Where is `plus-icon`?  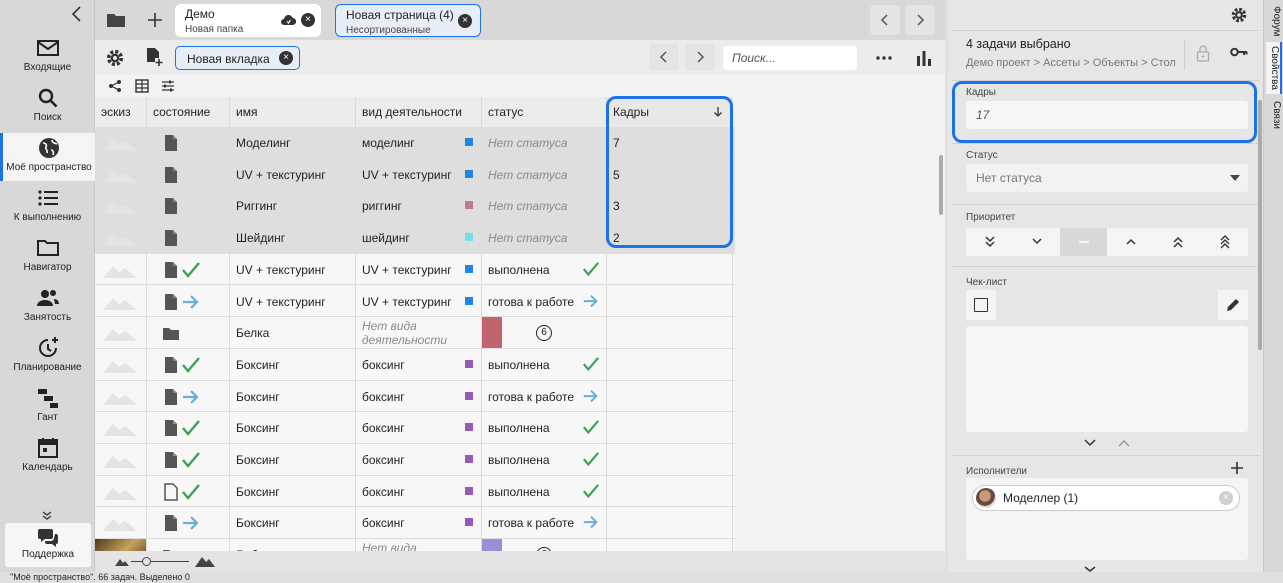 plus-icon is located at coordinates (1237, 468).